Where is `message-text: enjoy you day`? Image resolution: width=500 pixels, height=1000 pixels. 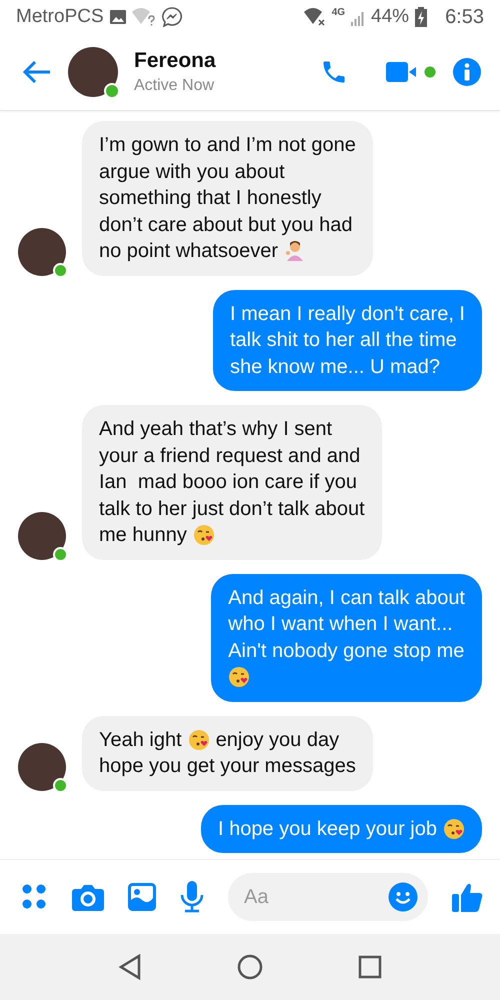 message-text: enjoy you day is located at coordinates (278, 740).